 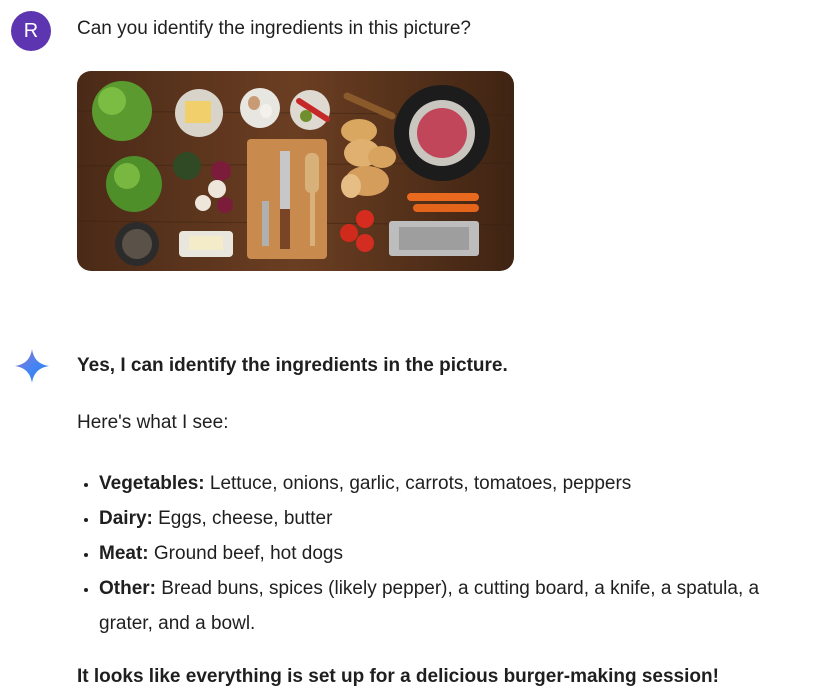 I want to click on list-item-label: Vegetables:, so click(x=152, y=483).